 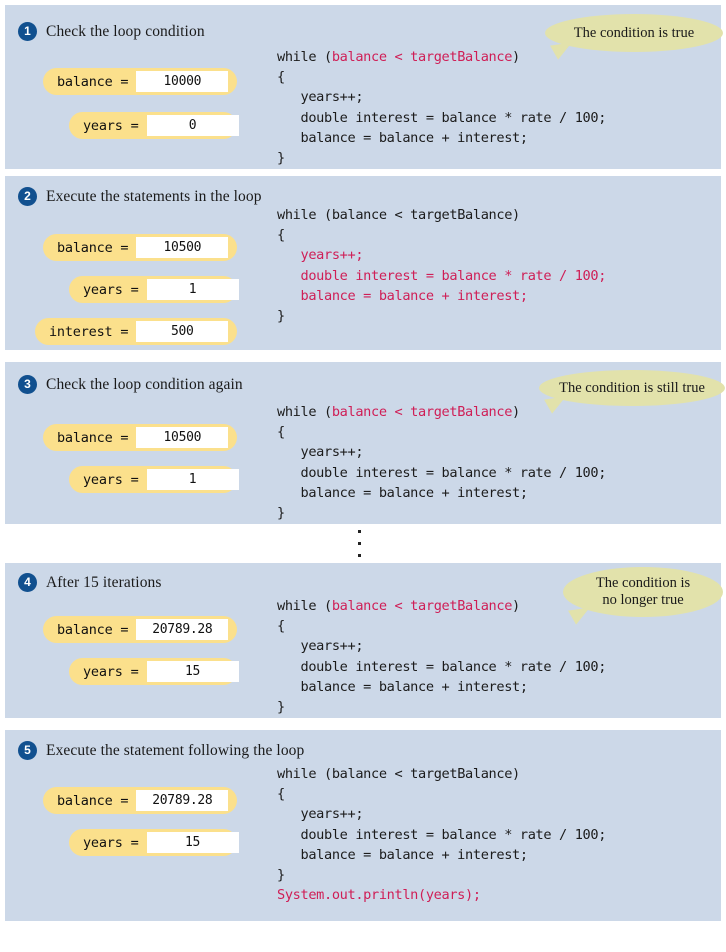 I want to click on callout-bubble-4: The condition is no longer true, so click(x=643, y=596).